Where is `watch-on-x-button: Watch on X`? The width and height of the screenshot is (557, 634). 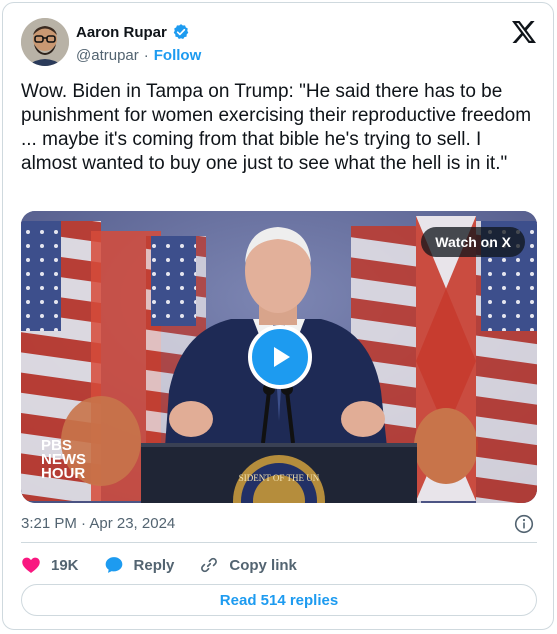 watch-on-x-button: Watch on X is located at coordinates (473, 242).